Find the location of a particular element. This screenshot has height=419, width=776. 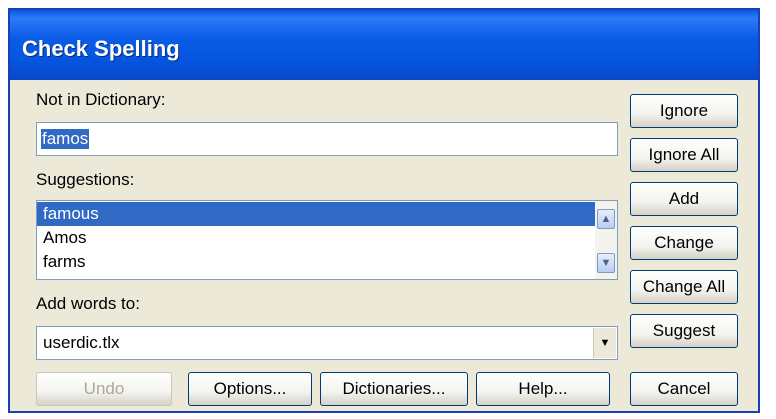

chevron-down-icon: ▼ is located at coordinates (604, 343).